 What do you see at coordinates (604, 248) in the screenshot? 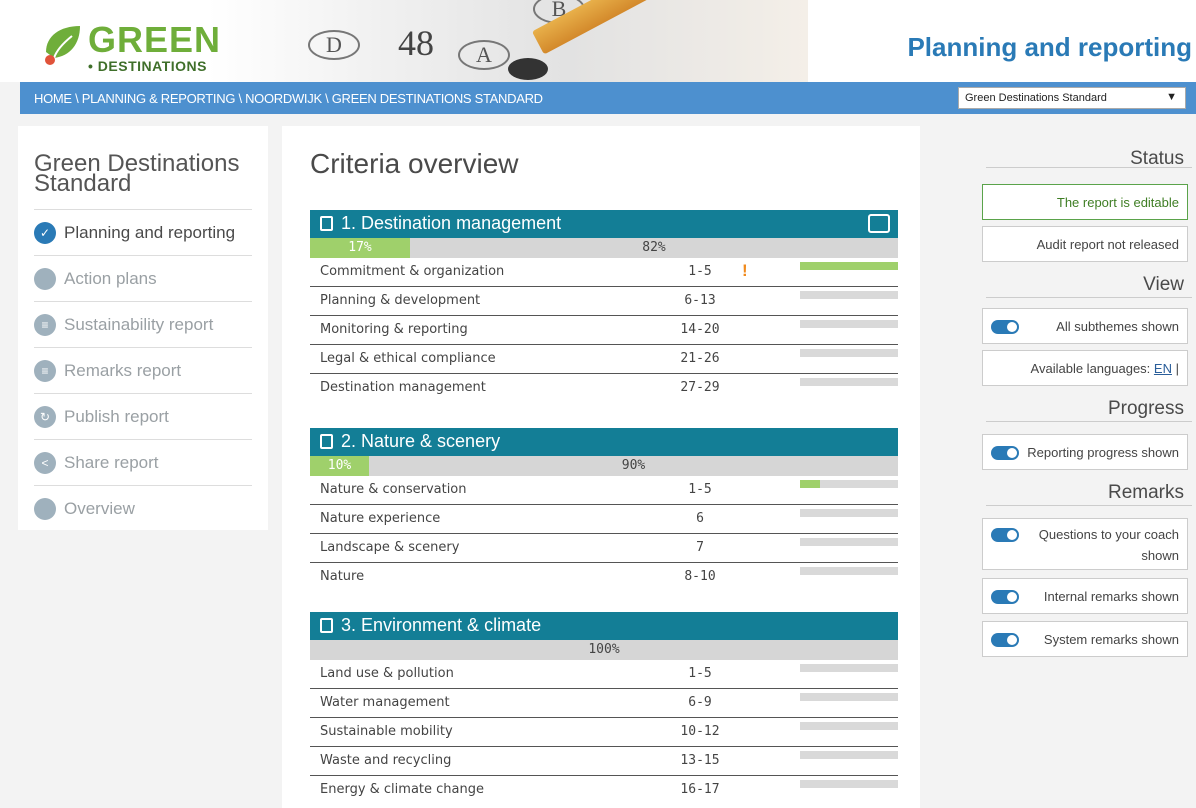
I see `section-progress-bar: 17% 82%` at bounding box center [604, 248].